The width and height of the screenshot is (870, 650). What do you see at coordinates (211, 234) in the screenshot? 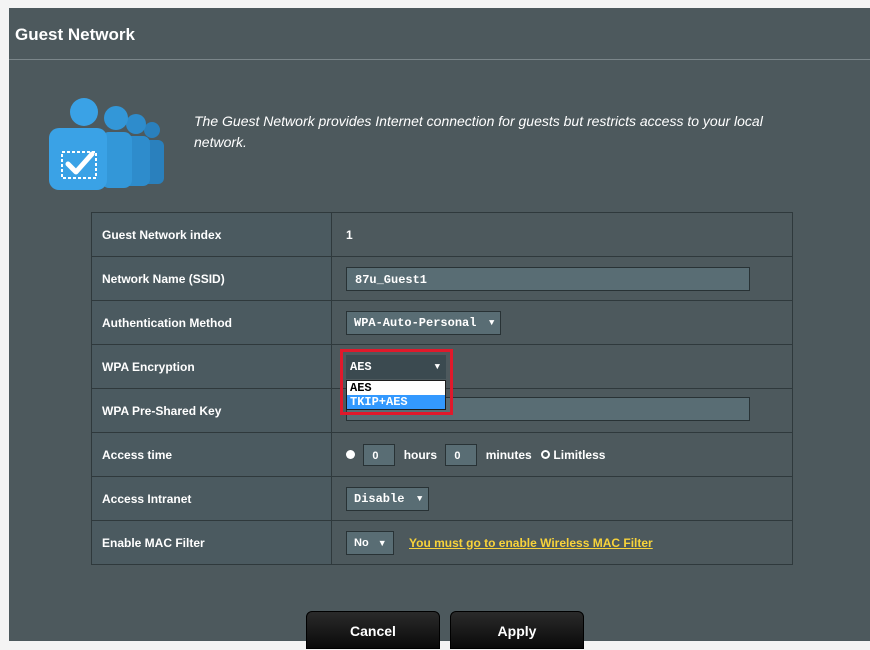
I see `index-label: Guest Network index` at bounding box center [211, 234].